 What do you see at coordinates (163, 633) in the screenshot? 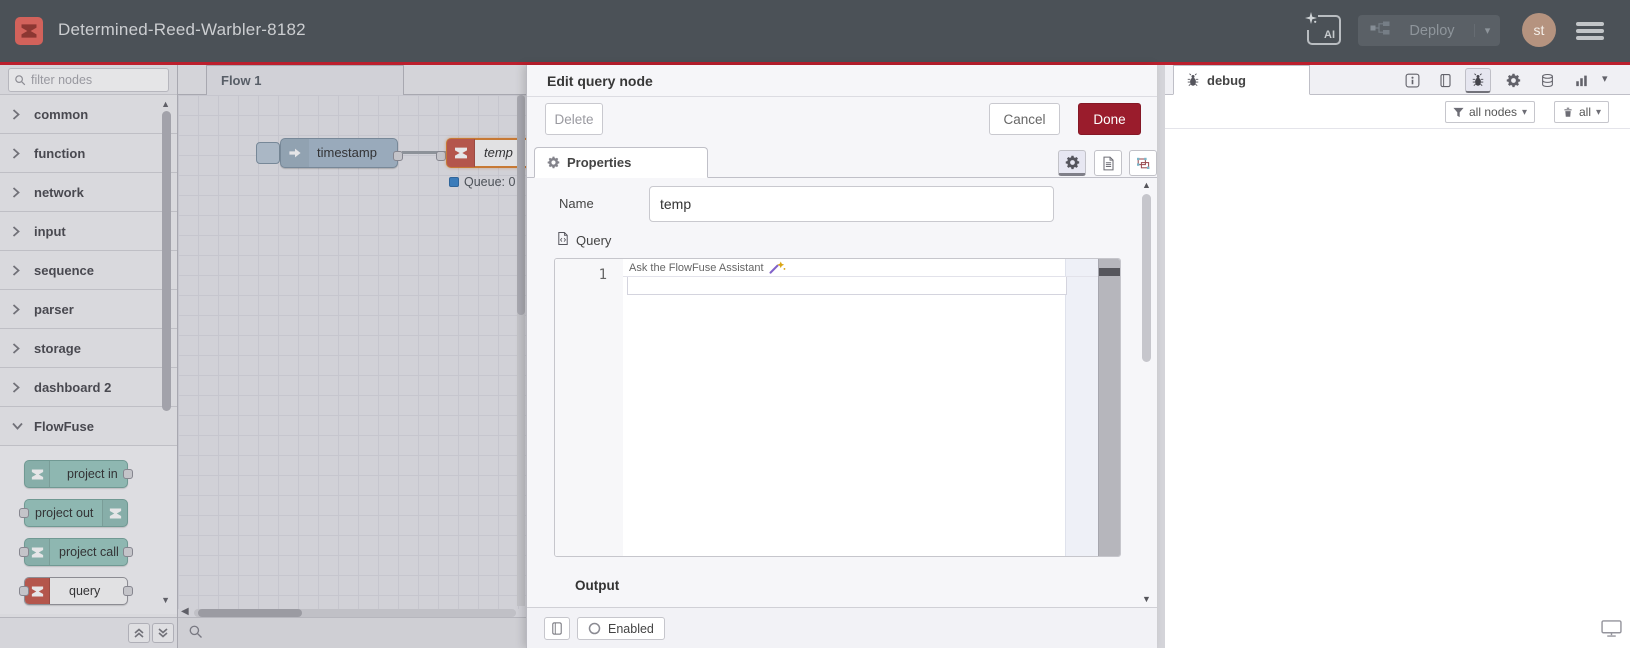
I see `expand-all-categories-button` at bounding box center [163, 633].